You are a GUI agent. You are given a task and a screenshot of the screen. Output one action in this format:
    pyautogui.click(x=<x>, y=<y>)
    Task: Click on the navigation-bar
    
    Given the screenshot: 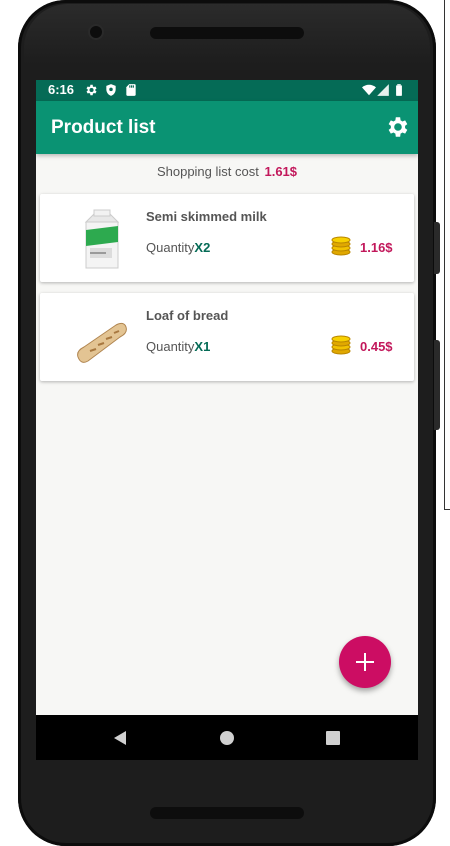 What is the action you would take?
    pyautogui.click(x=227, y=737)
    